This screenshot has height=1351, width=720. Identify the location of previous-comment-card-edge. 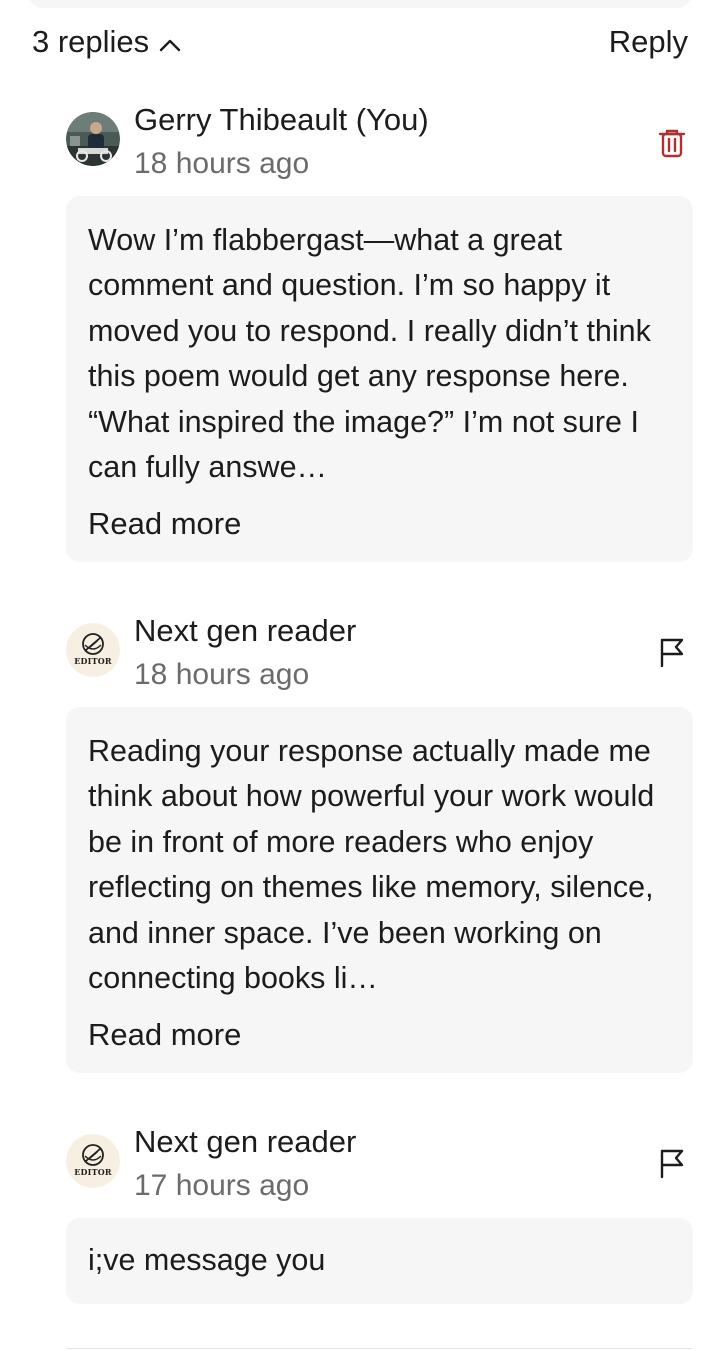
(360, 4).